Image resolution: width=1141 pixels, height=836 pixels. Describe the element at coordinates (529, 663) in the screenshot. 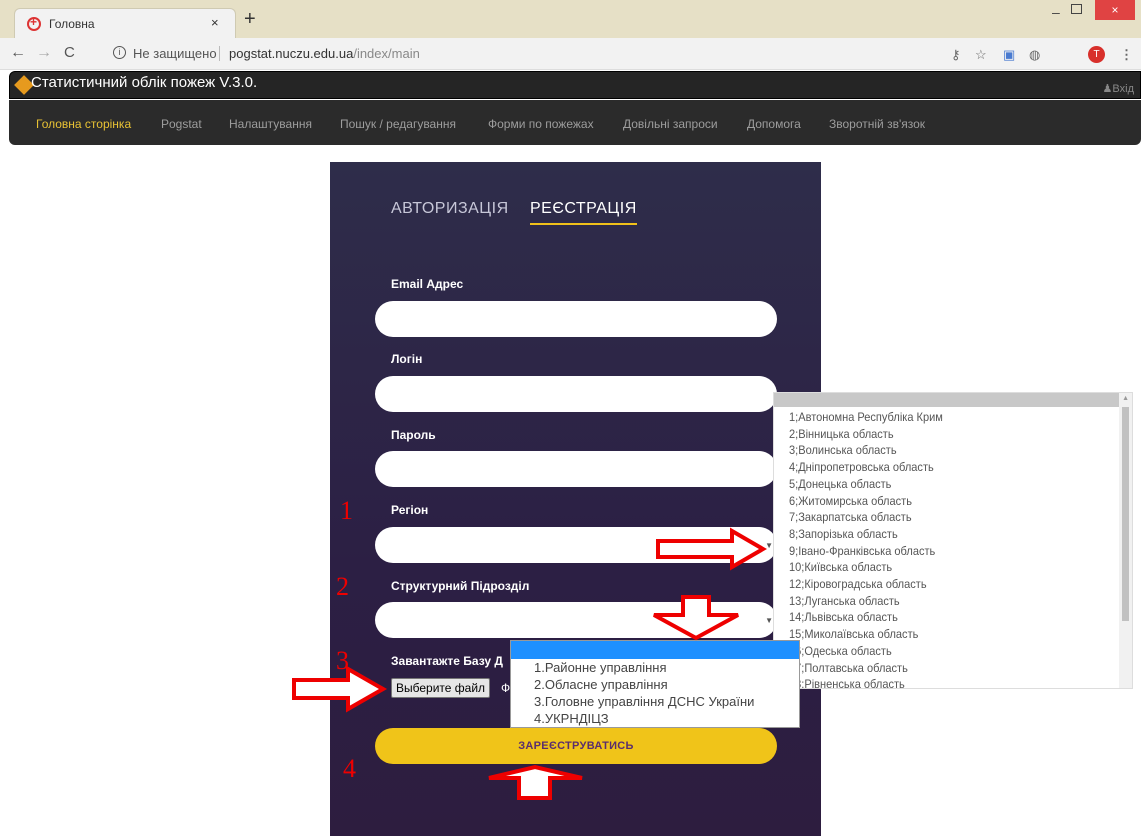

I see `annotation-arrows` at that location.